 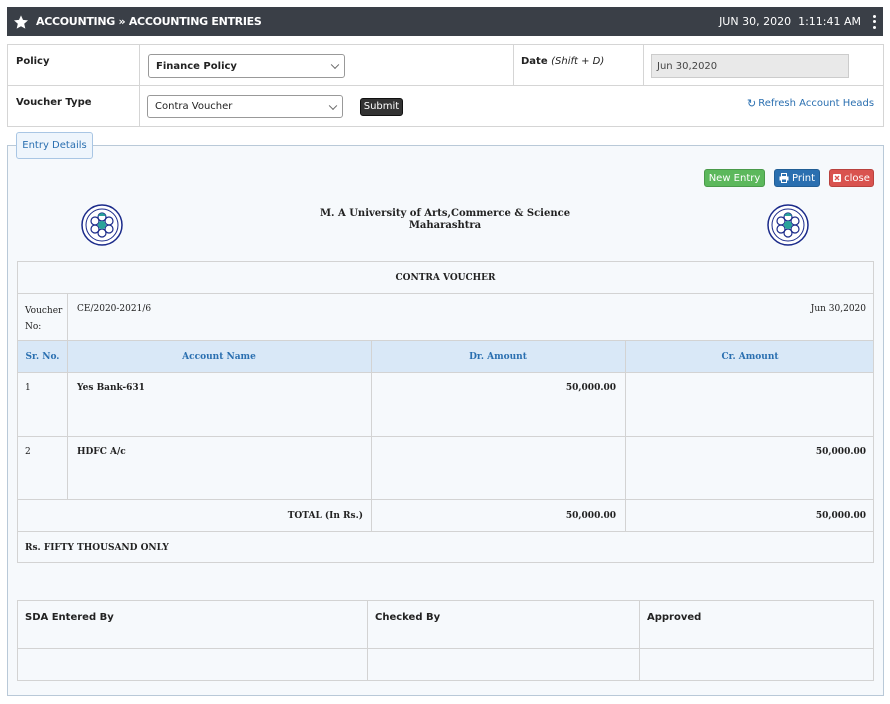 What do you see at coordinates (498, 356) in the screenshot?
I see `col-dr-amount: Dr. Amount` at bounding box center [498, 356].